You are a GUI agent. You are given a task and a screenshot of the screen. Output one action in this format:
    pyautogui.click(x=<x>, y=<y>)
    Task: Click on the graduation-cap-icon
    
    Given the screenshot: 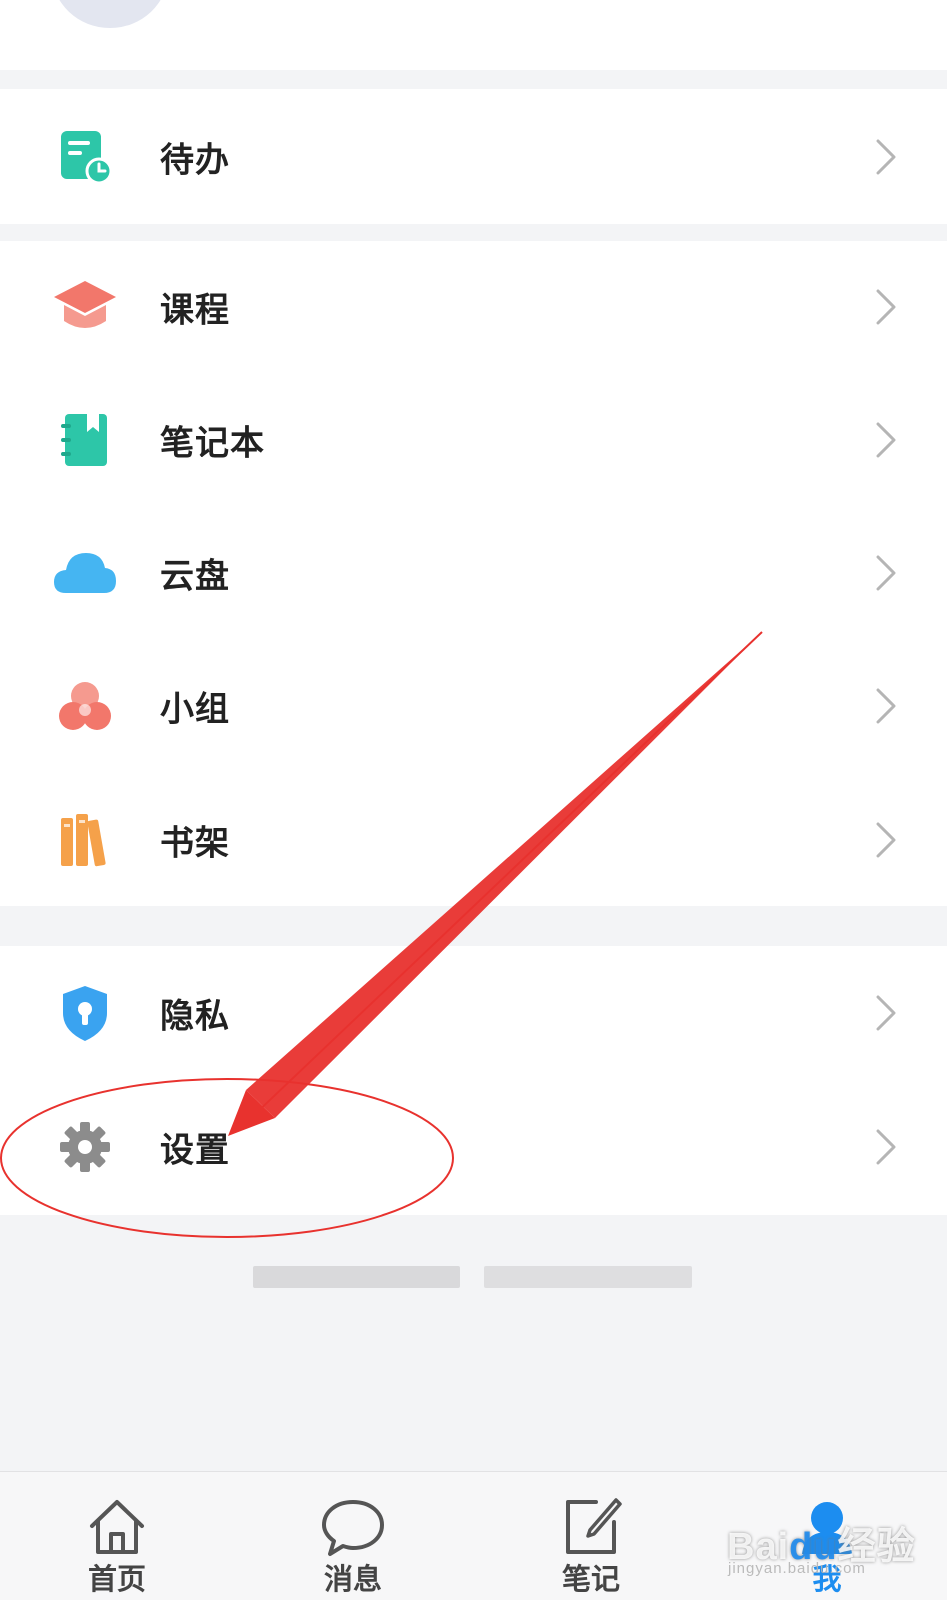 What is the action you would take?
    pyautogui.click(x=85, y=307)
    